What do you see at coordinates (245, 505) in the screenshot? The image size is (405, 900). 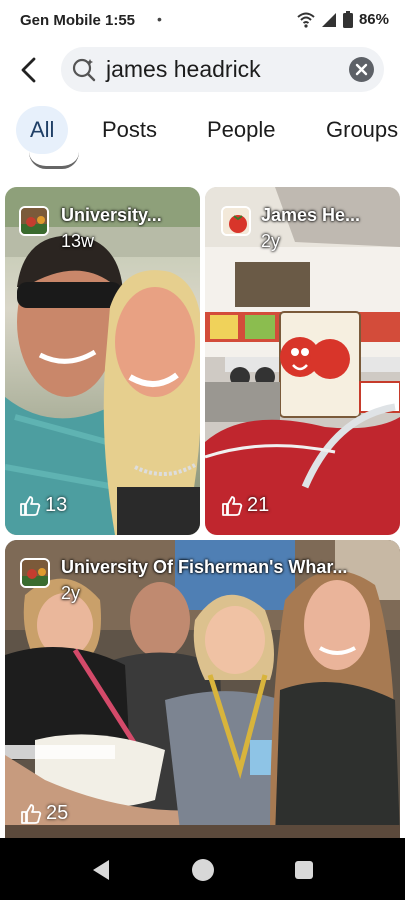 I see `like-count: 21` at bounding box center [245, 505].